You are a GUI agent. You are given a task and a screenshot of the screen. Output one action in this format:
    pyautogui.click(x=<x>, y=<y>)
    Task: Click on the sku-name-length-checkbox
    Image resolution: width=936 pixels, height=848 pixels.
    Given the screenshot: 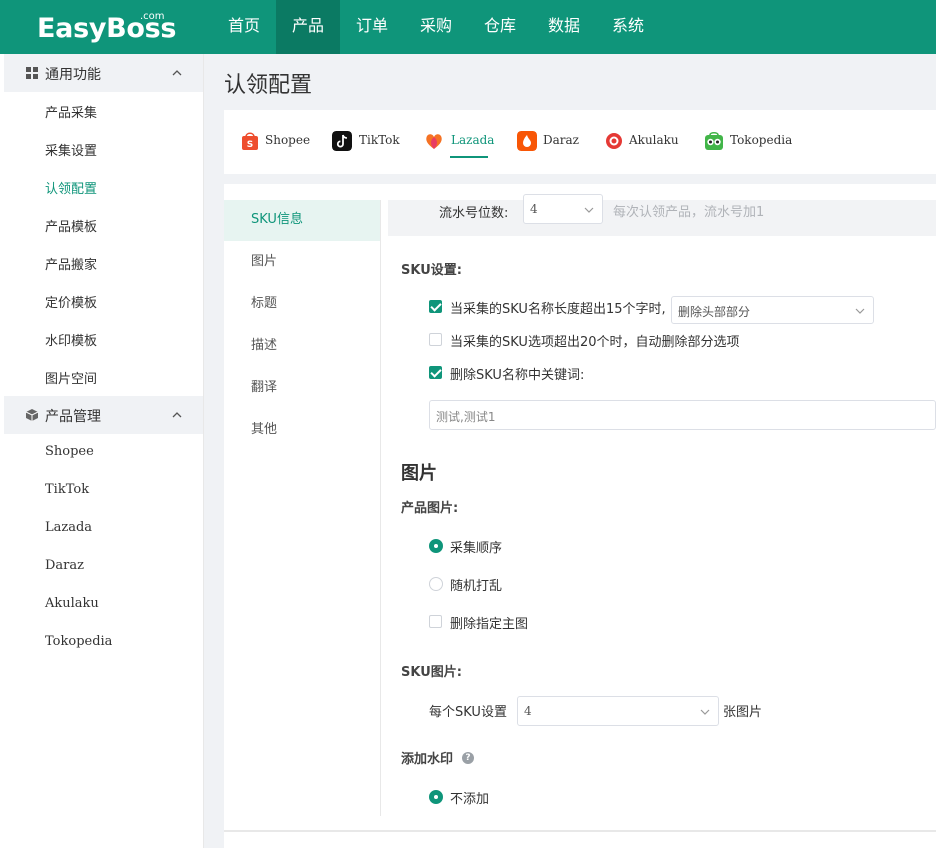 What is the action you would take?
    pyautogui.click(x=435, y=306)
    